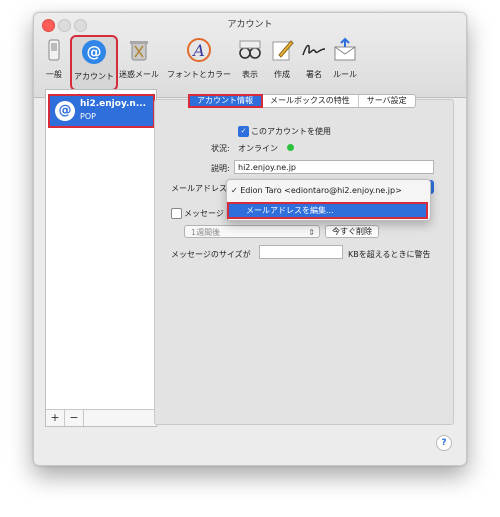 Image resolution: width=500 pixels, height=517 pixels. What do you see at coordinates (345, 49) in the screenshot?
I see `rules-icon` at bounding box center [345, 49].